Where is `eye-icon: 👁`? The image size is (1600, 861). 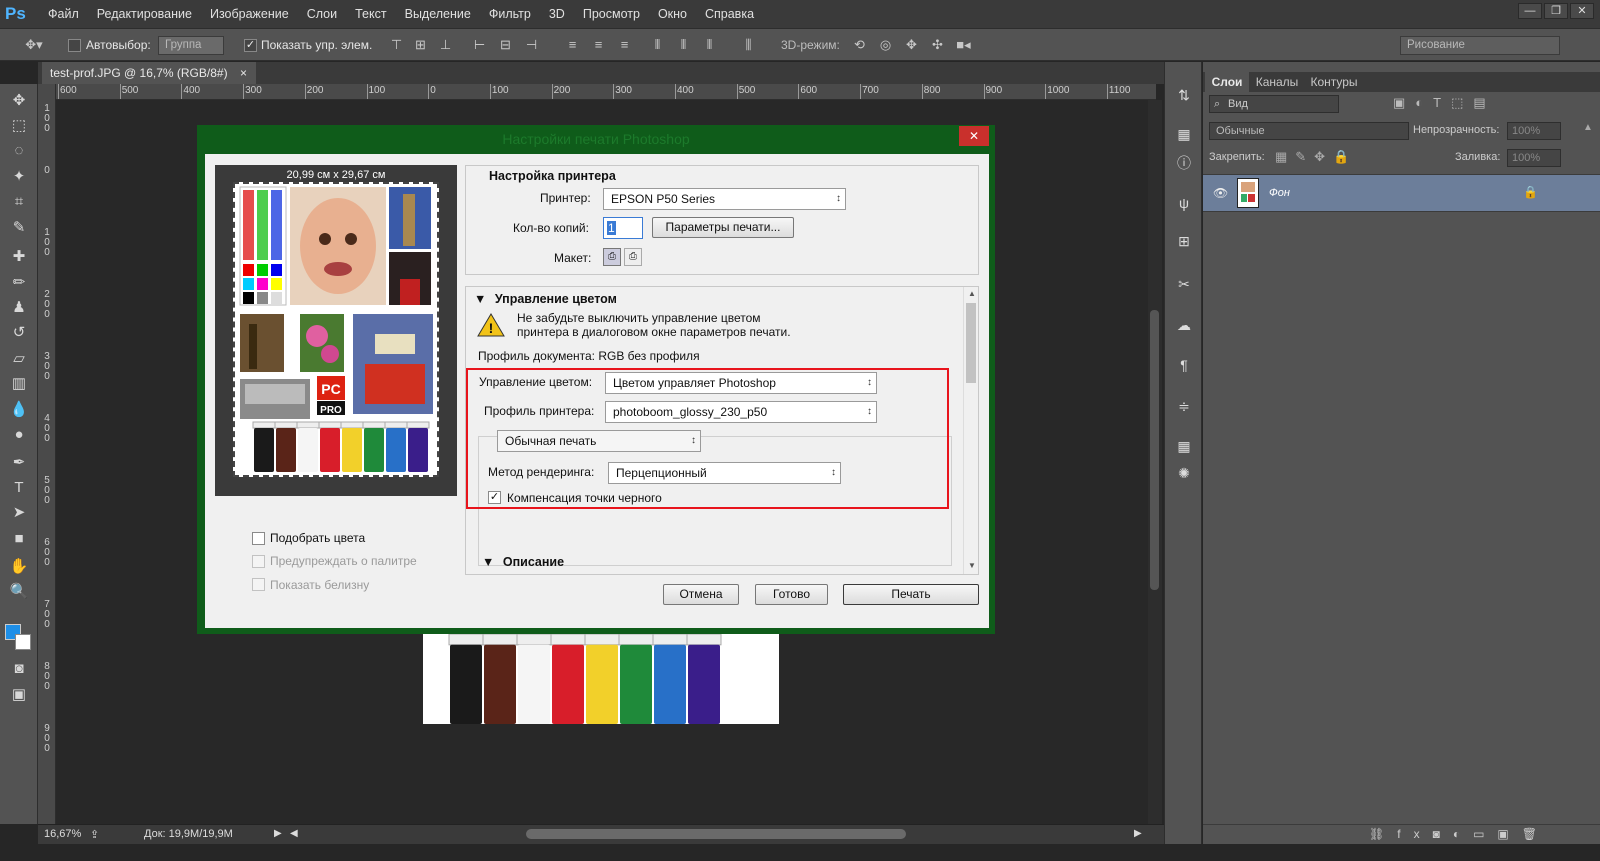
eye-icon: 👁 is located at coordinates (1220, 193).